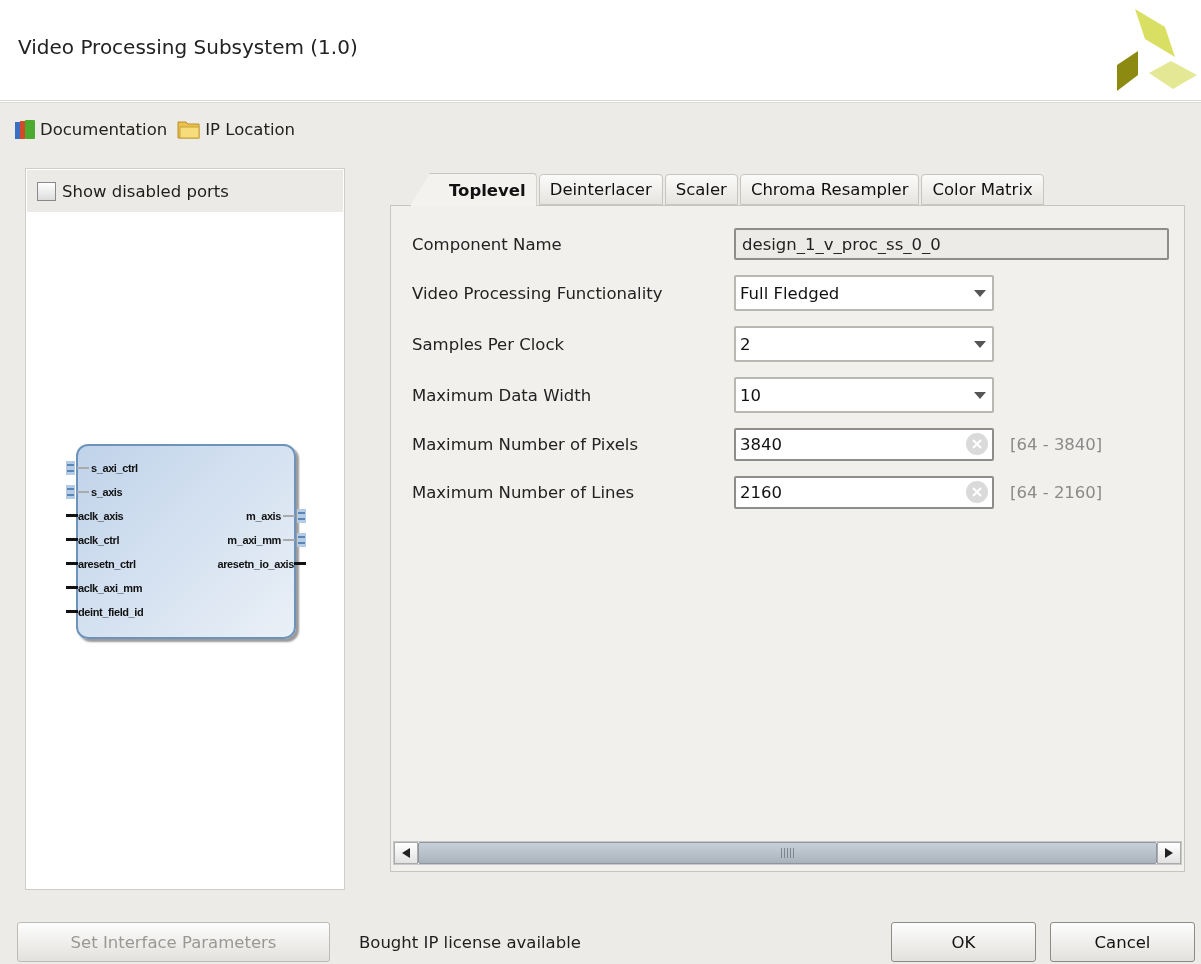  Describe the element at coordinates (99, 539) in the screenshot. I see `port-label: aclk_ctrl` at that location.